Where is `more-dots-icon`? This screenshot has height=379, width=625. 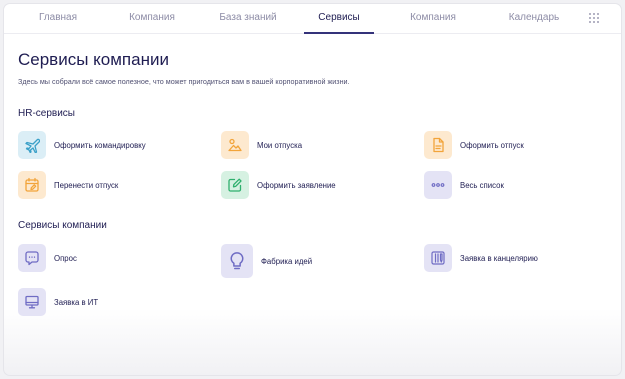
more-dots-icon is located at coordinates (438, 185).